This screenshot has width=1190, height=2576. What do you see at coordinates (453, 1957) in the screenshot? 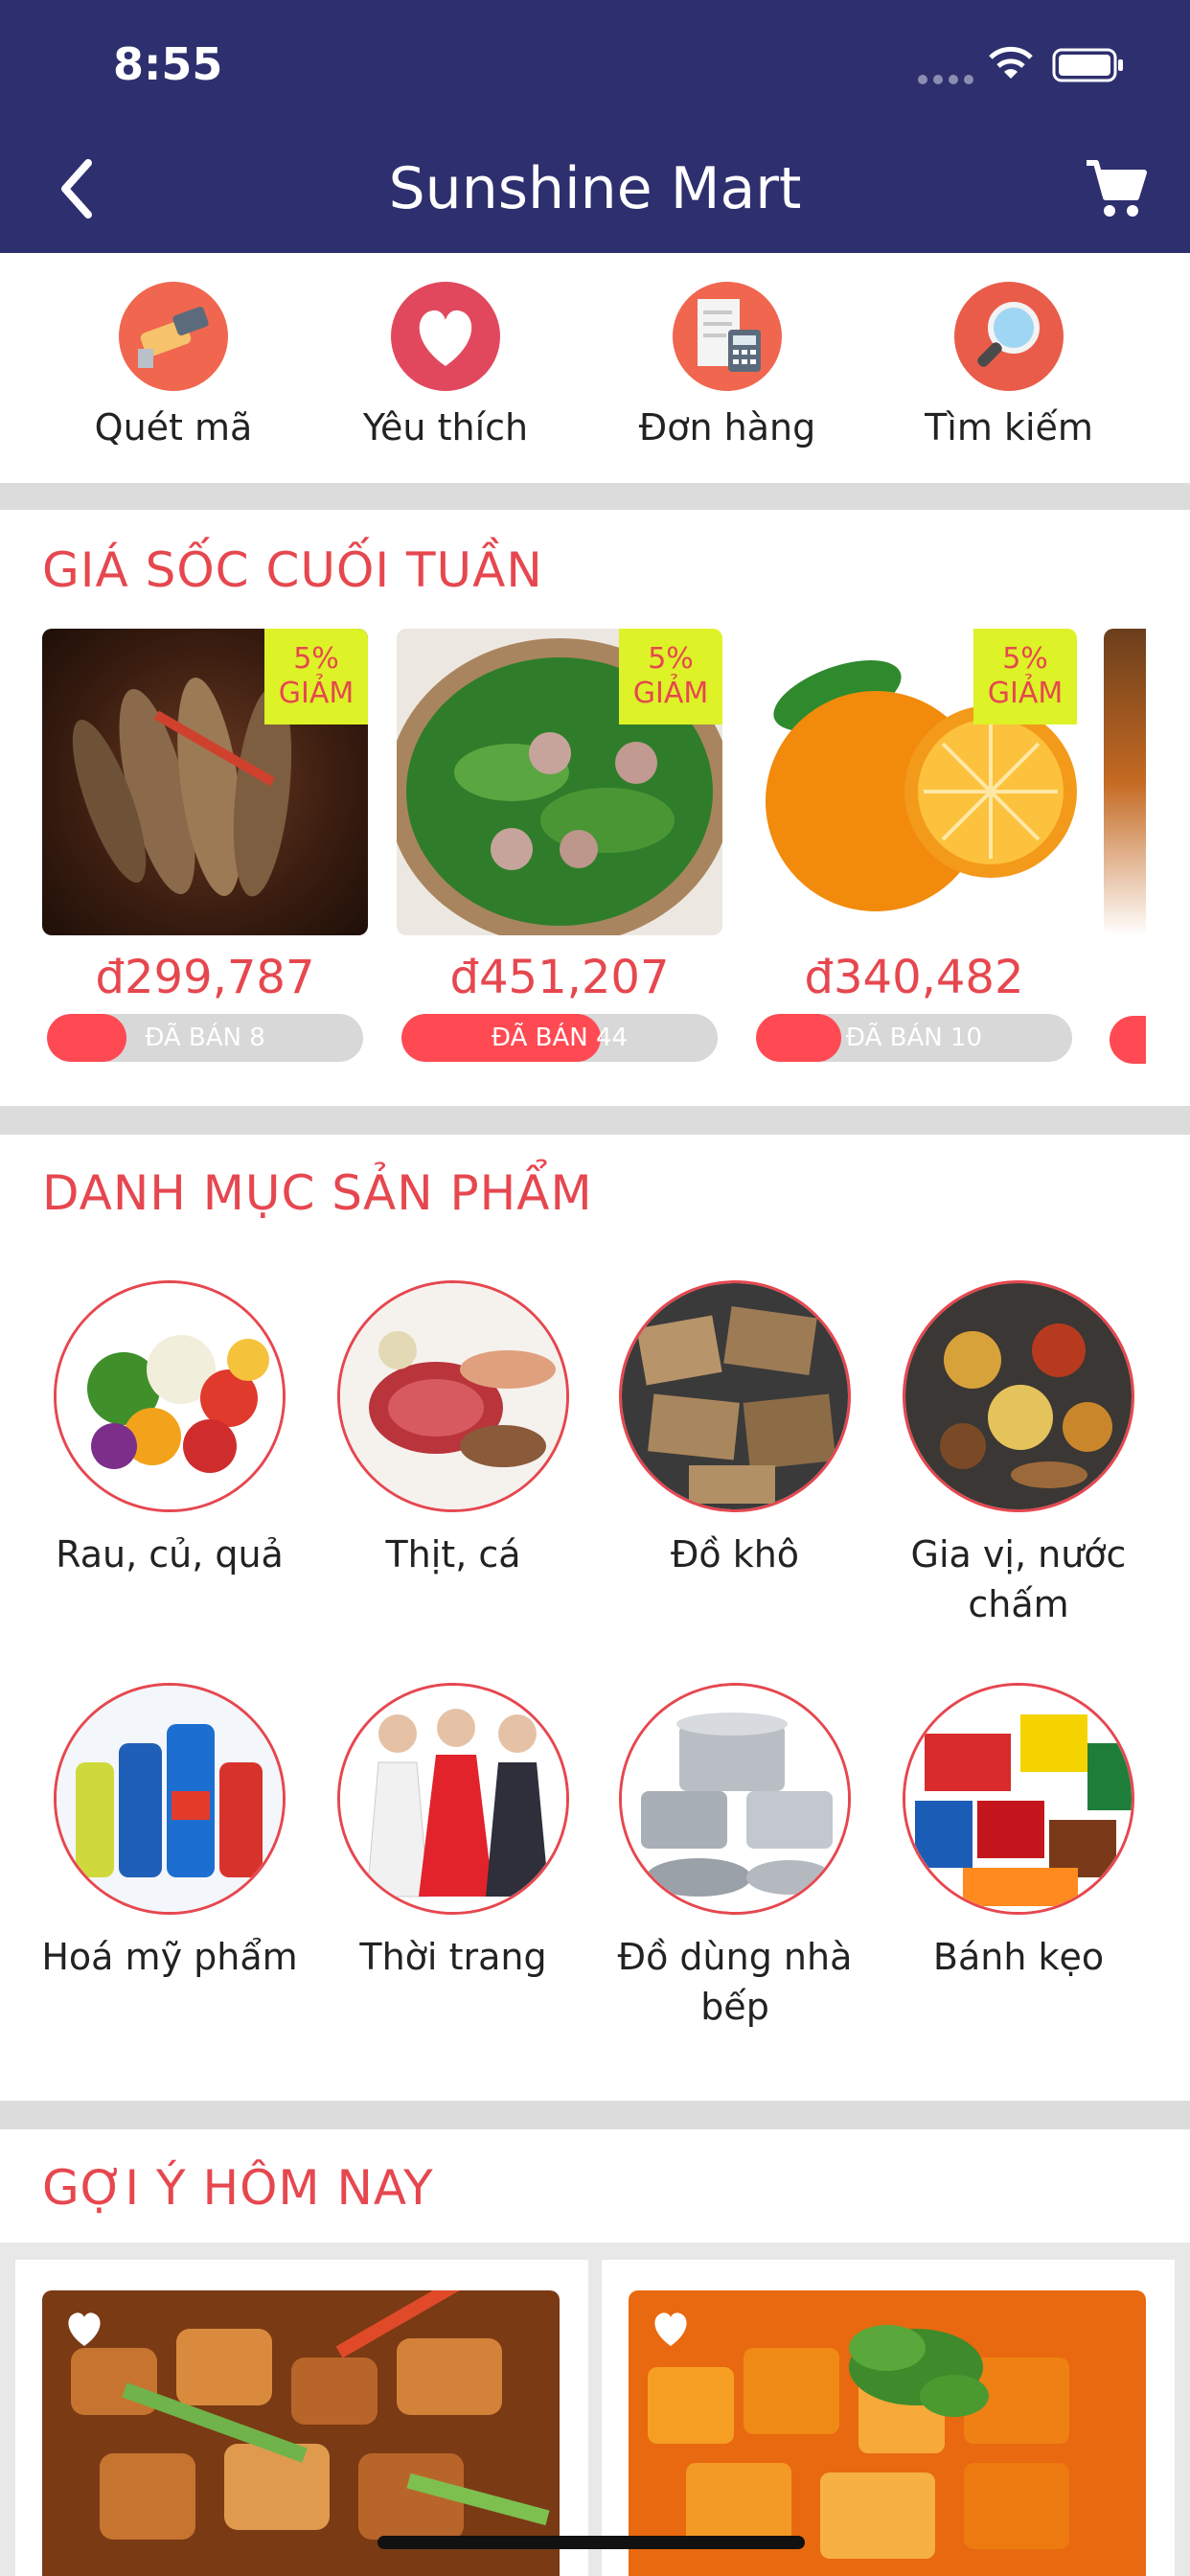
I see `category-label: Thời trang` at bounding box center [453, 1957].